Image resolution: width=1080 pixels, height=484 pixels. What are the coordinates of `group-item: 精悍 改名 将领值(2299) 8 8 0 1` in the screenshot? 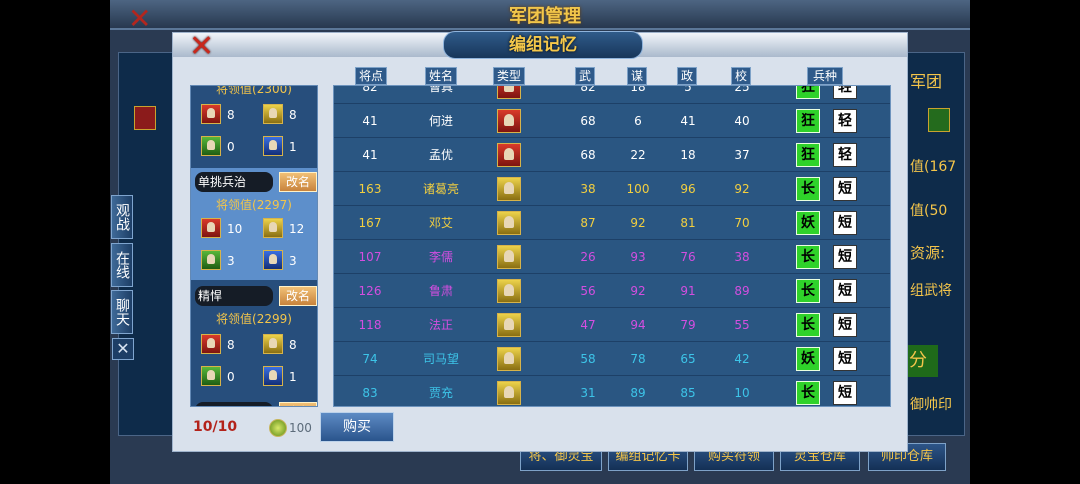 It's located at (254, 342).